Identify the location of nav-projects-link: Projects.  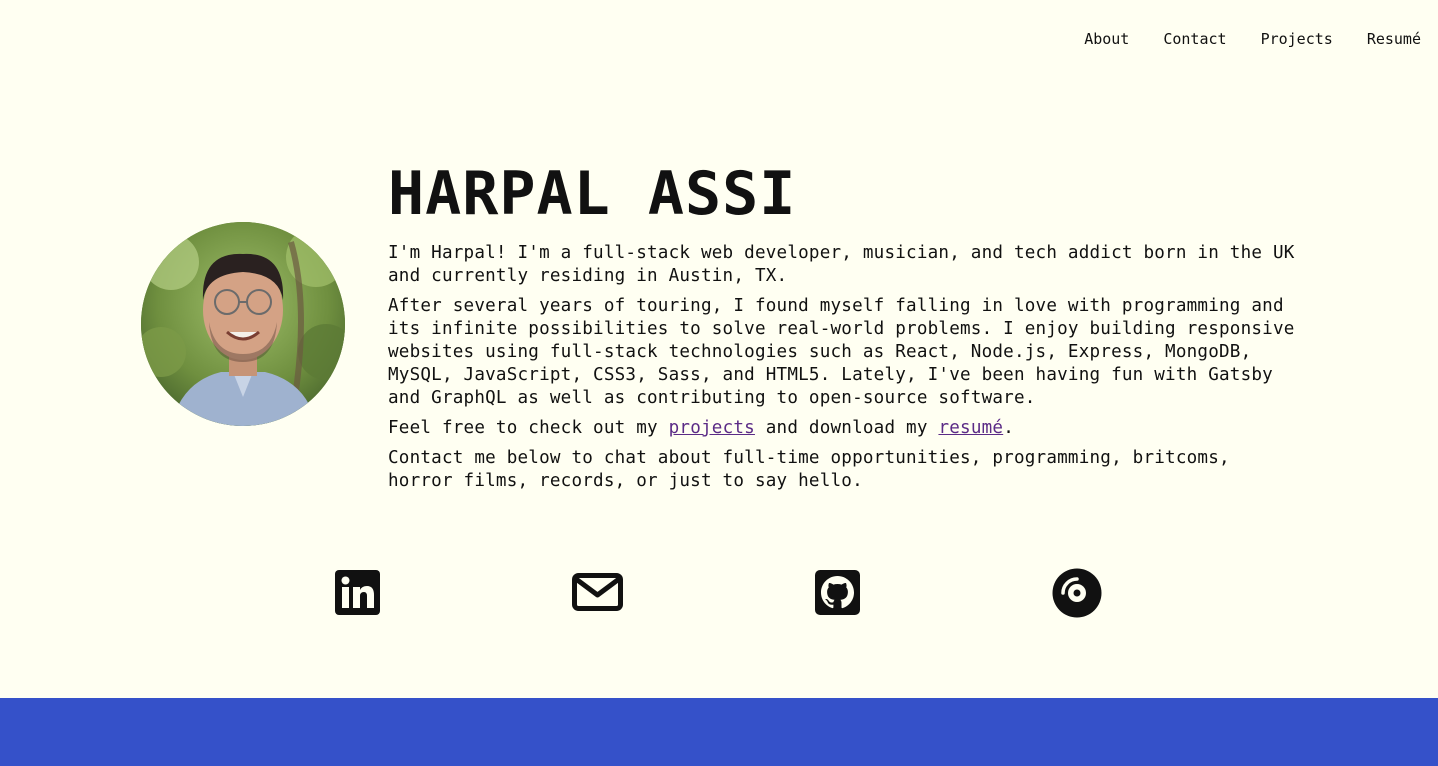
(1297, 39).